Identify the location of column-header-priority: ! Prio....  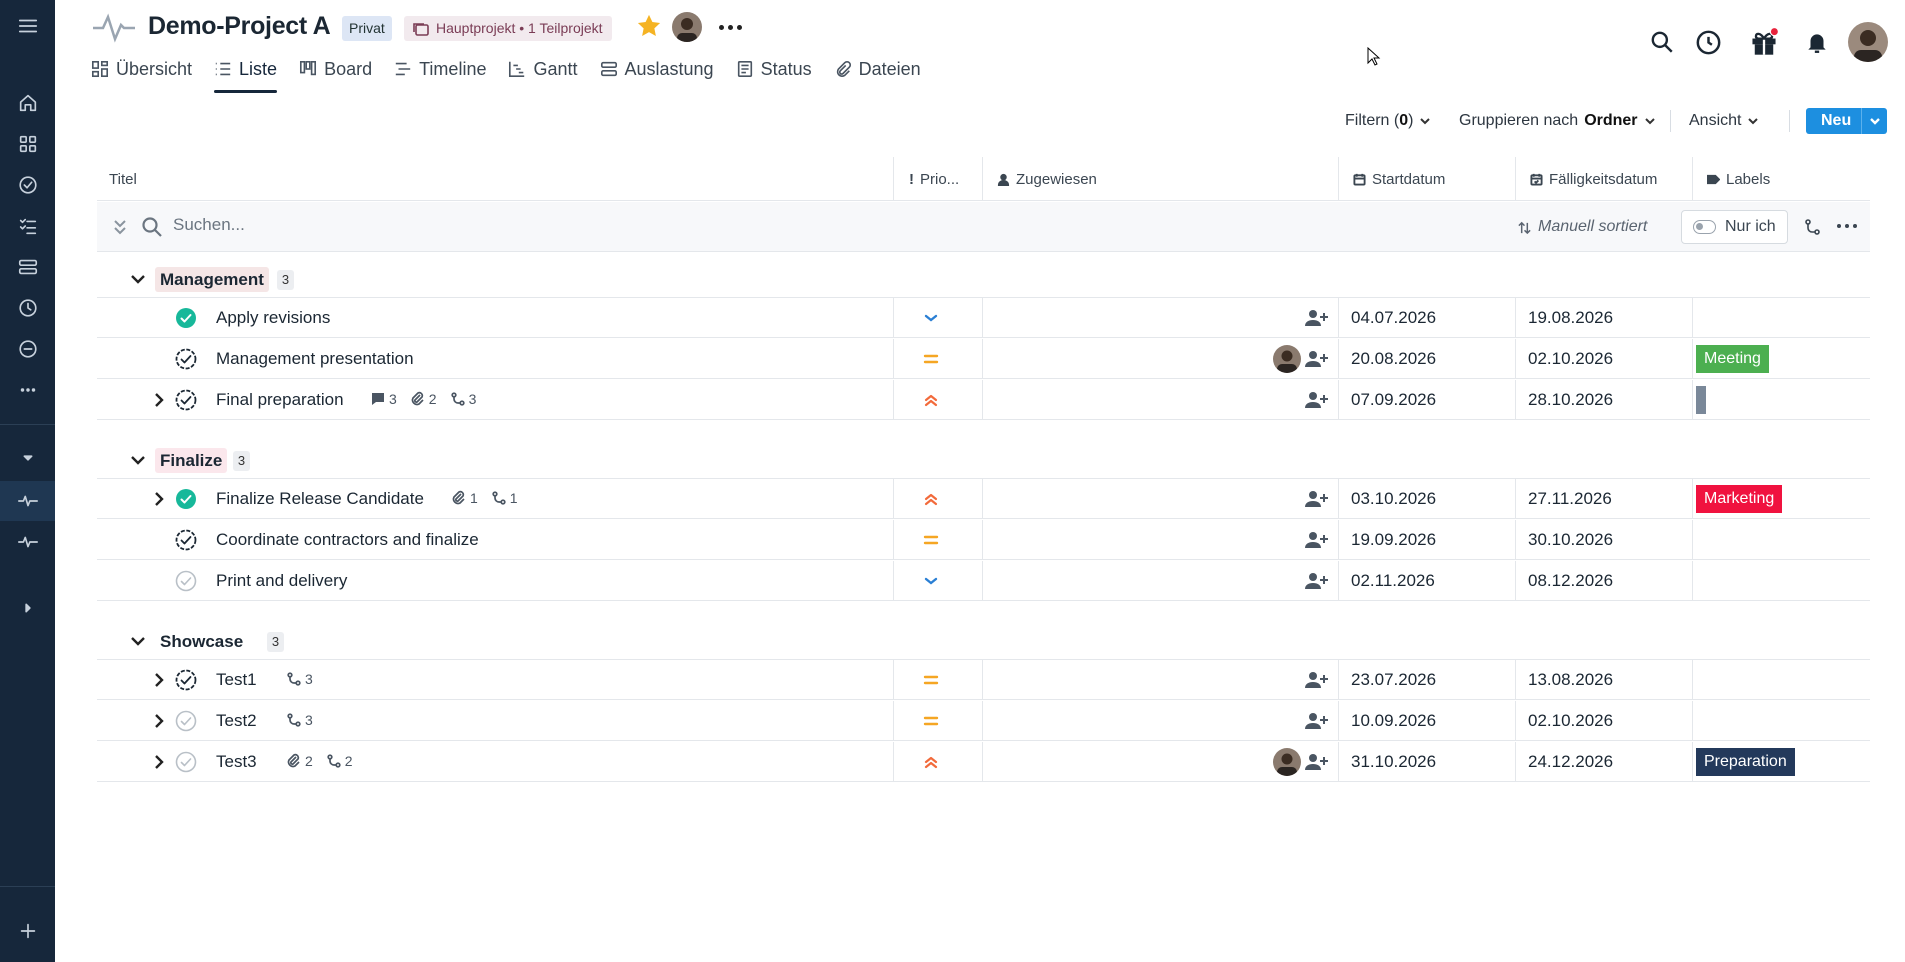
(941, 179).